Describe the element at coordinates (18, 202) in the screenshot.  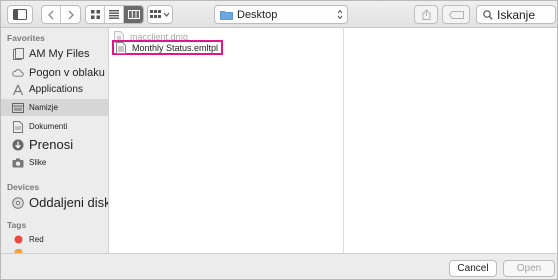
I see `remote-disc-icon` at that location.